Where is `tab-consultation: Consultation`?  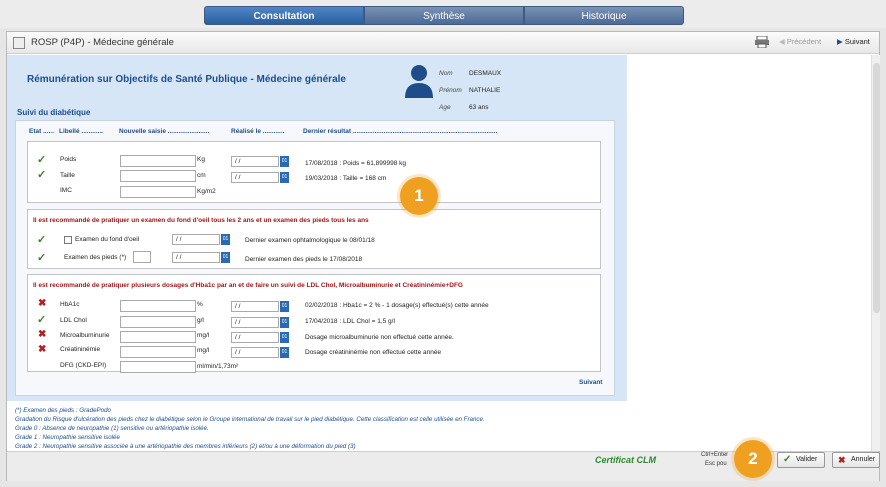 tab-consultation: Consultation is located at coordinates (284, 15).